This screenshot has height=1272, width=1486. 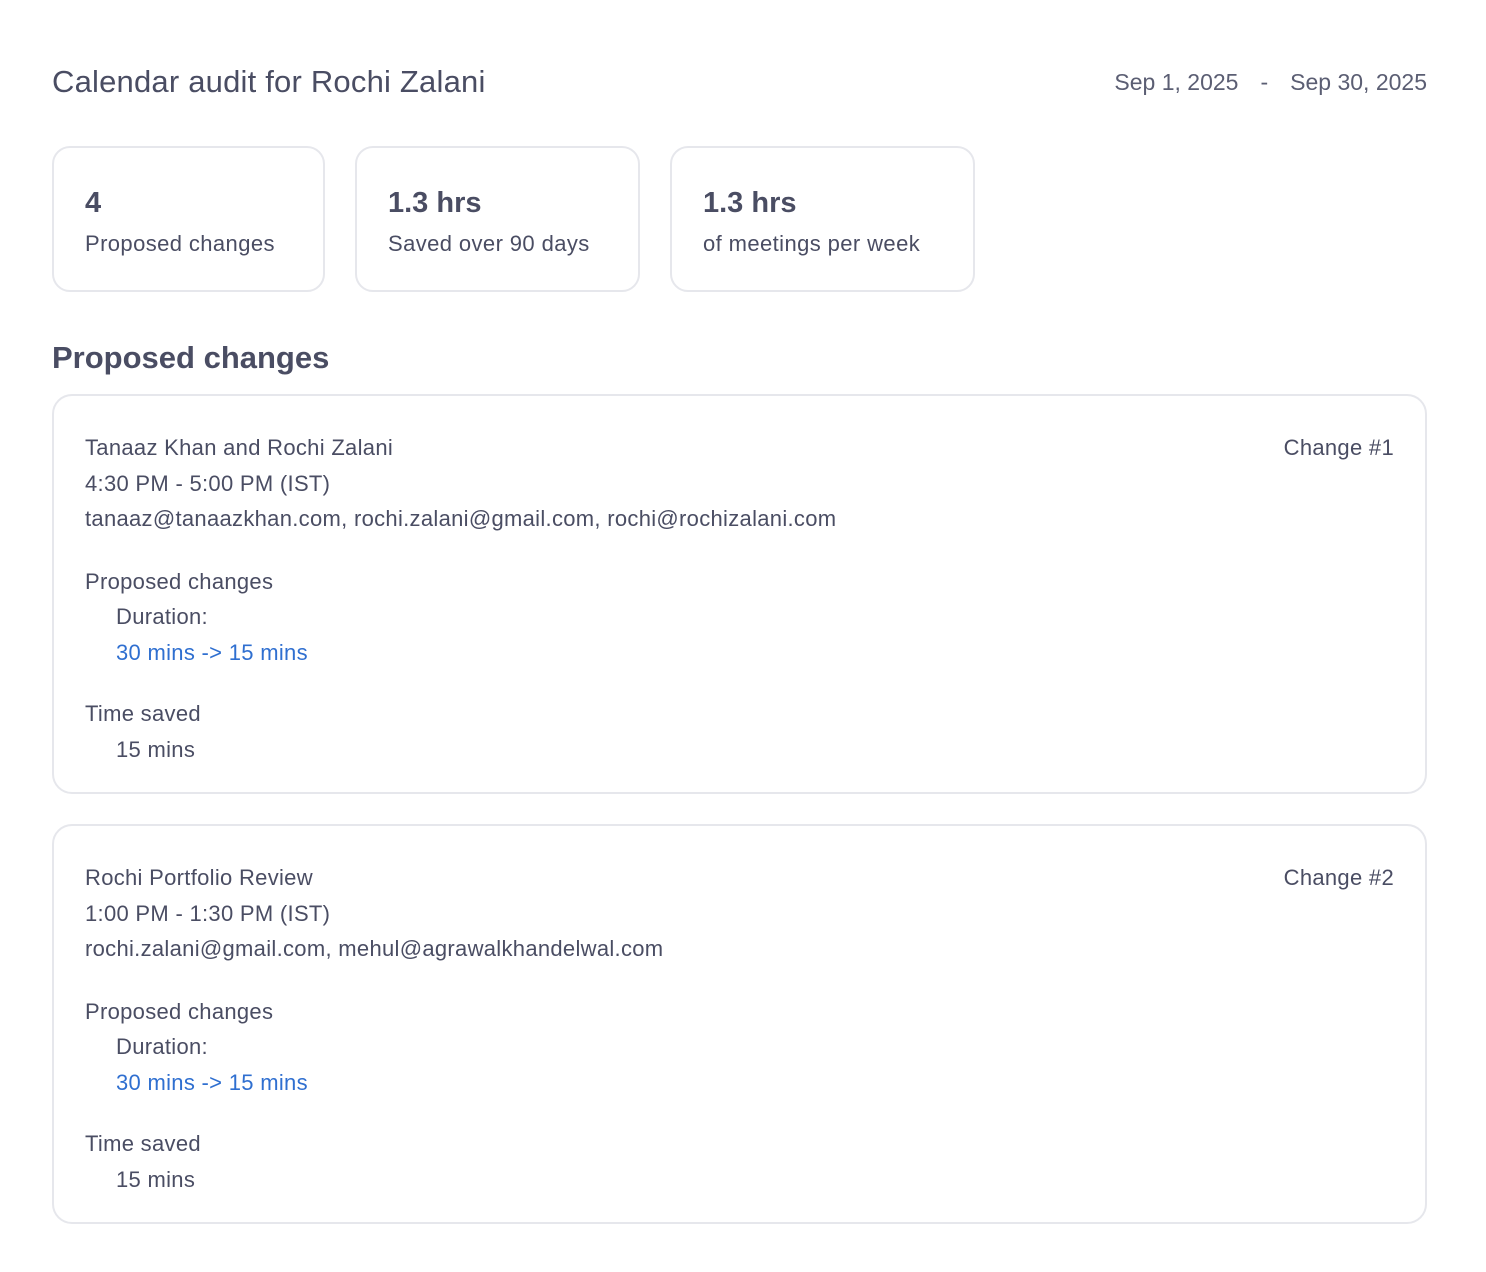 I want to click on meeting-title: Rochi Portfolio Review, so click(x=199, y=877).